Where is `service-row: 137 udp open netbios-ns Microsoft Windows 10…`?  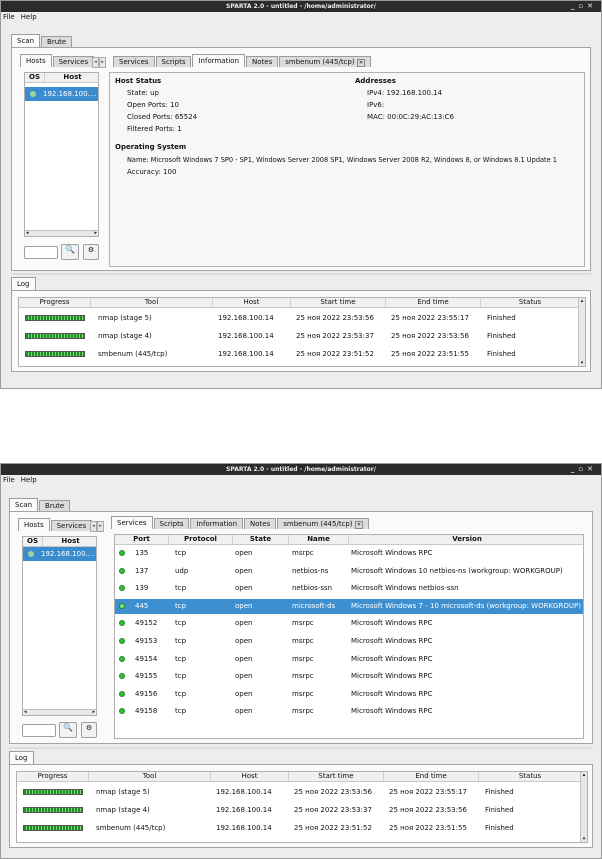 service-row: 137 udp open netbios-ns Microsoft Windows 10… is located at coordinates (349, 571).